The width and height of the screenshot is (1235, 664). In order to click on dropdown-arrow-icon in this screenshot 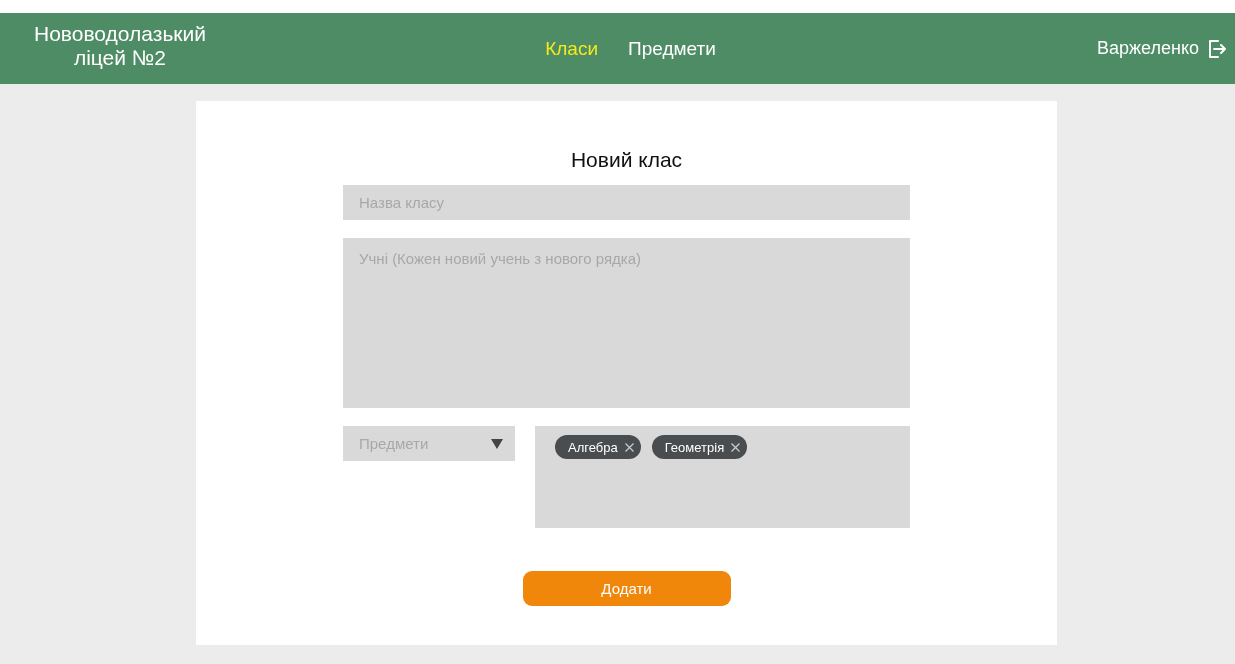, I will do `click(497, 443)`.